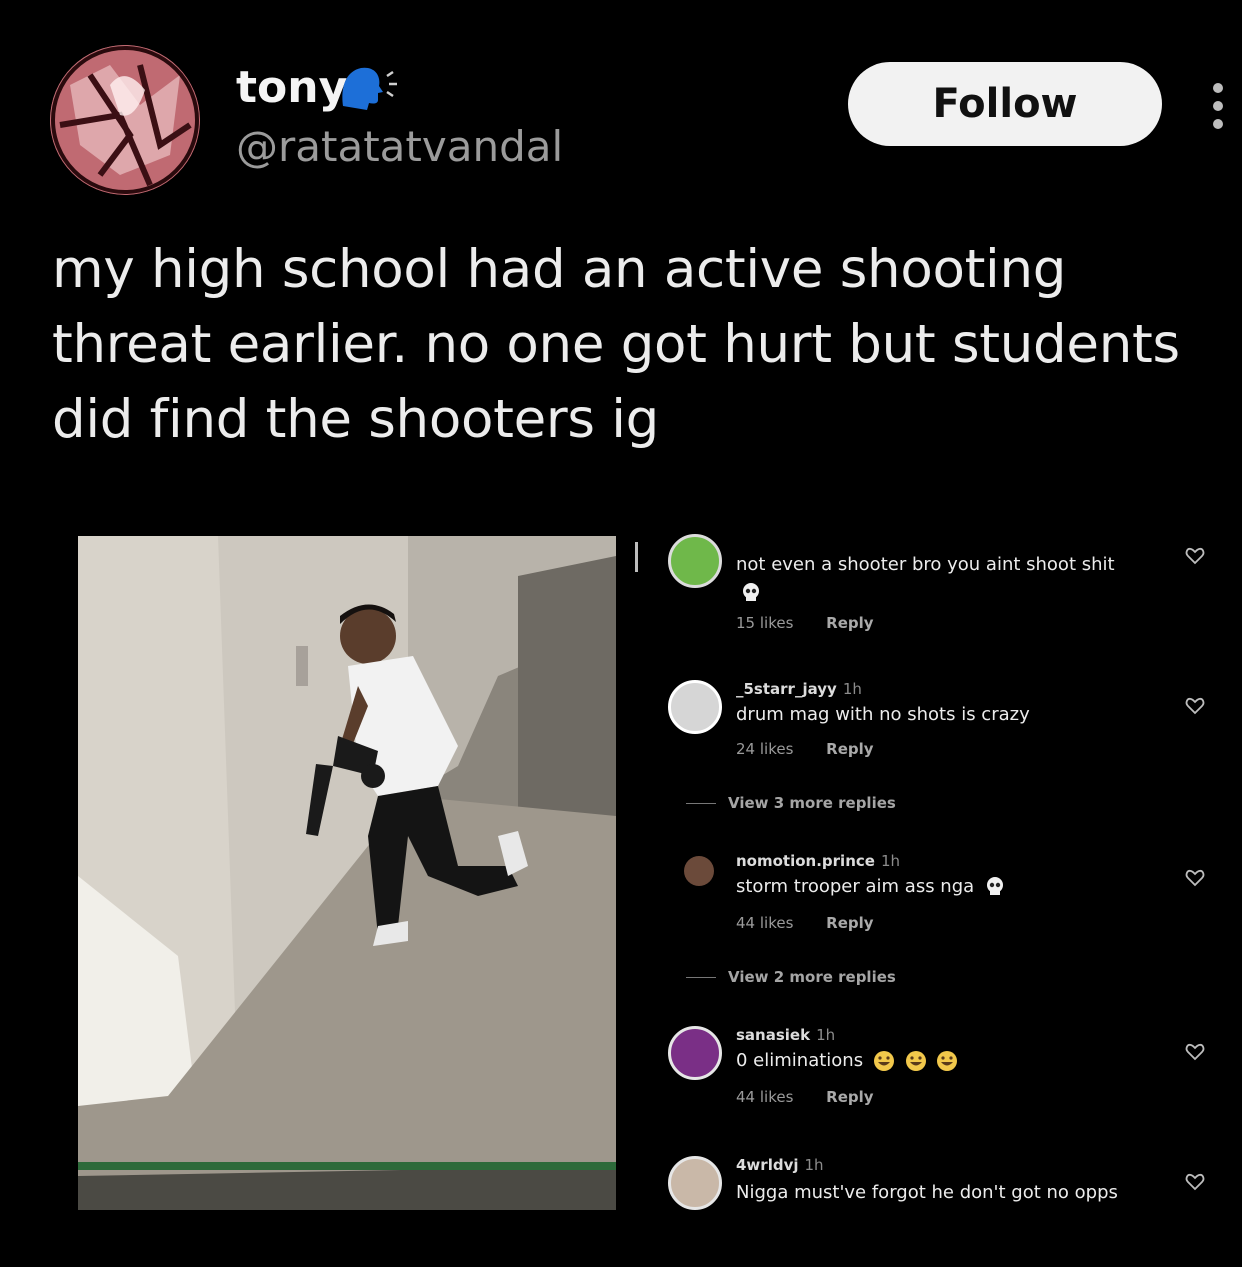 The height and width of the screenshot is (1267, 1242). I want to click on comment-text-content: 0 eliminations, so click(800, 1060).